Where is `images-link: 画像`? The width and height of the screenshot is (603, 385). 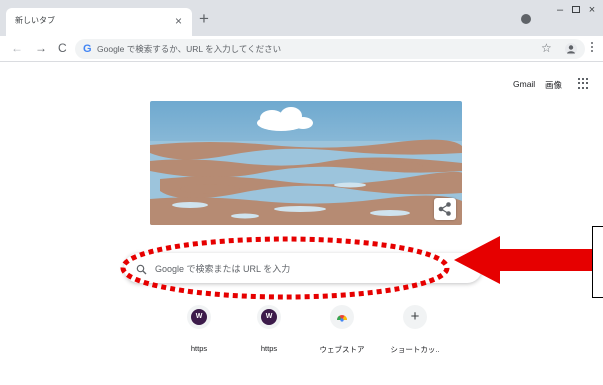 images-link: 画像 is located at coordinates (553, 85).